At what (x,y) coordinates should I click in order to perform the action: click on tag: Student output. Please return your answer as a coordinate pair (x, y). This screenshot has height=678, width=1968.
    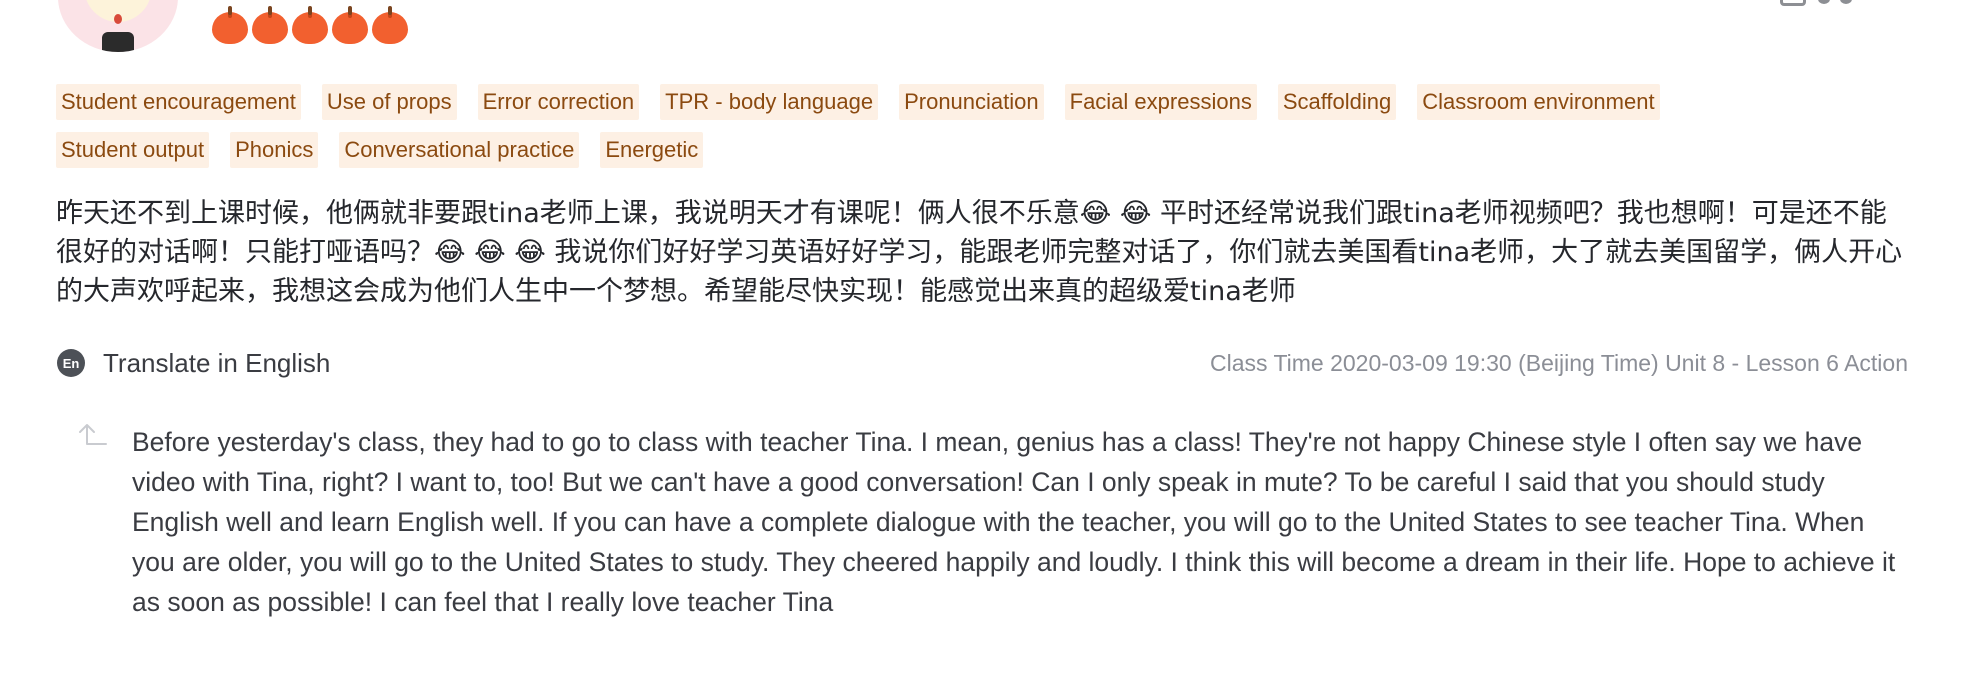
    Looking at the image, I should click on (133, 150).